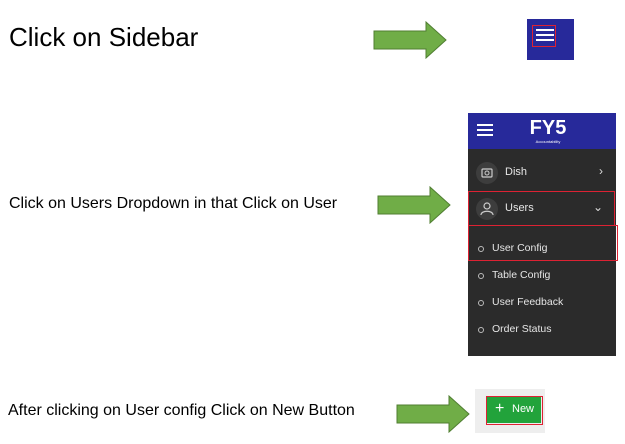 This screenshot has height=444, width=625. I want to click on sidebar-toggle-button, so click(550, 39).